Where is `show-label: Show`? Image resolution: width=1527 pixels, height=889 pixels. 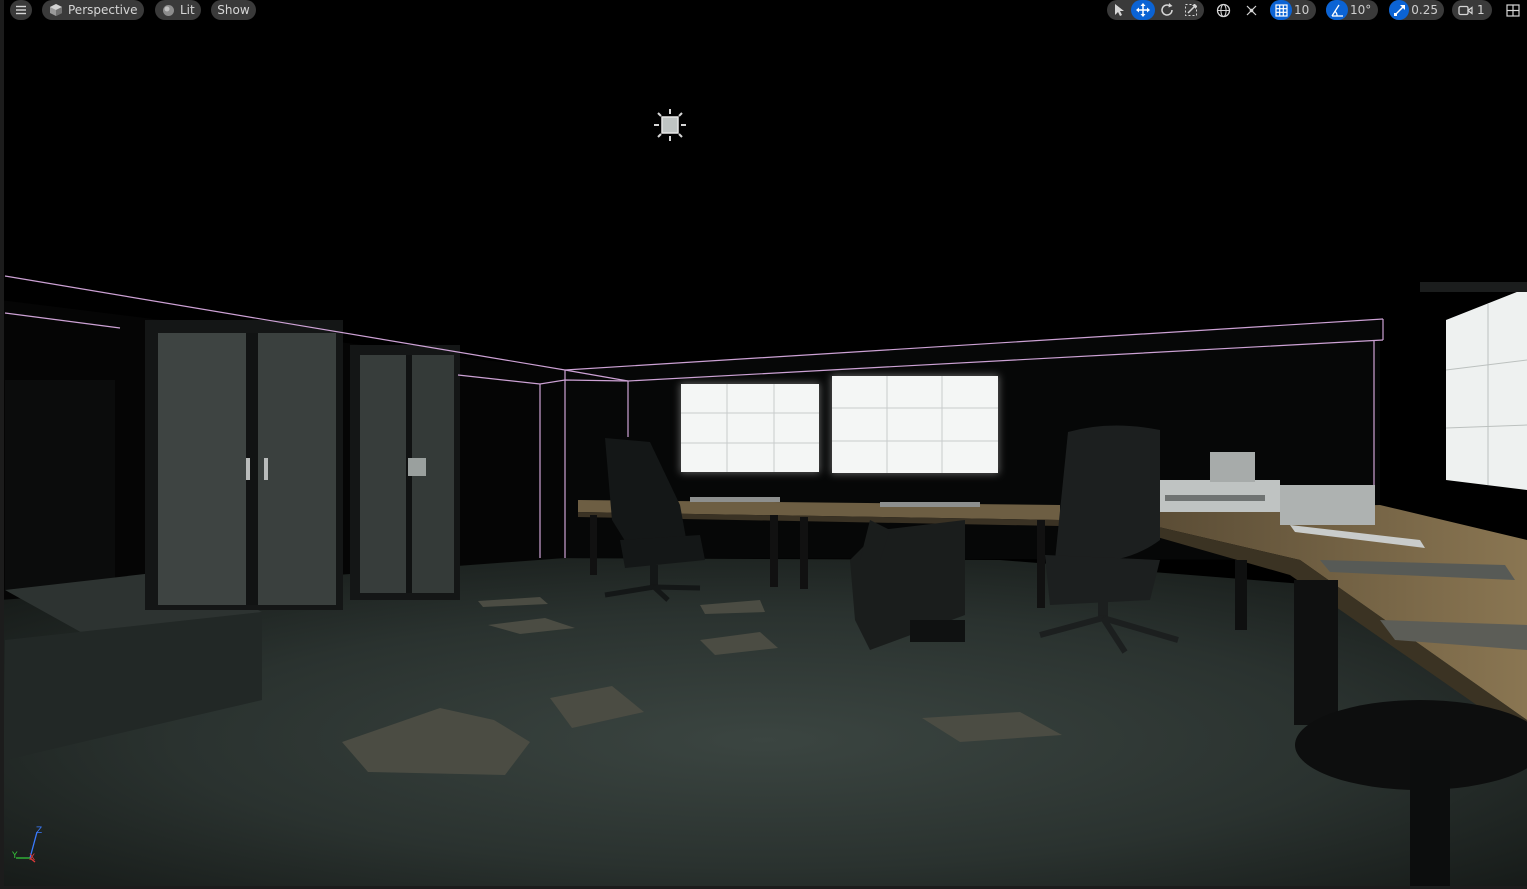
show-label: Show is located at coordinates (233, 10).